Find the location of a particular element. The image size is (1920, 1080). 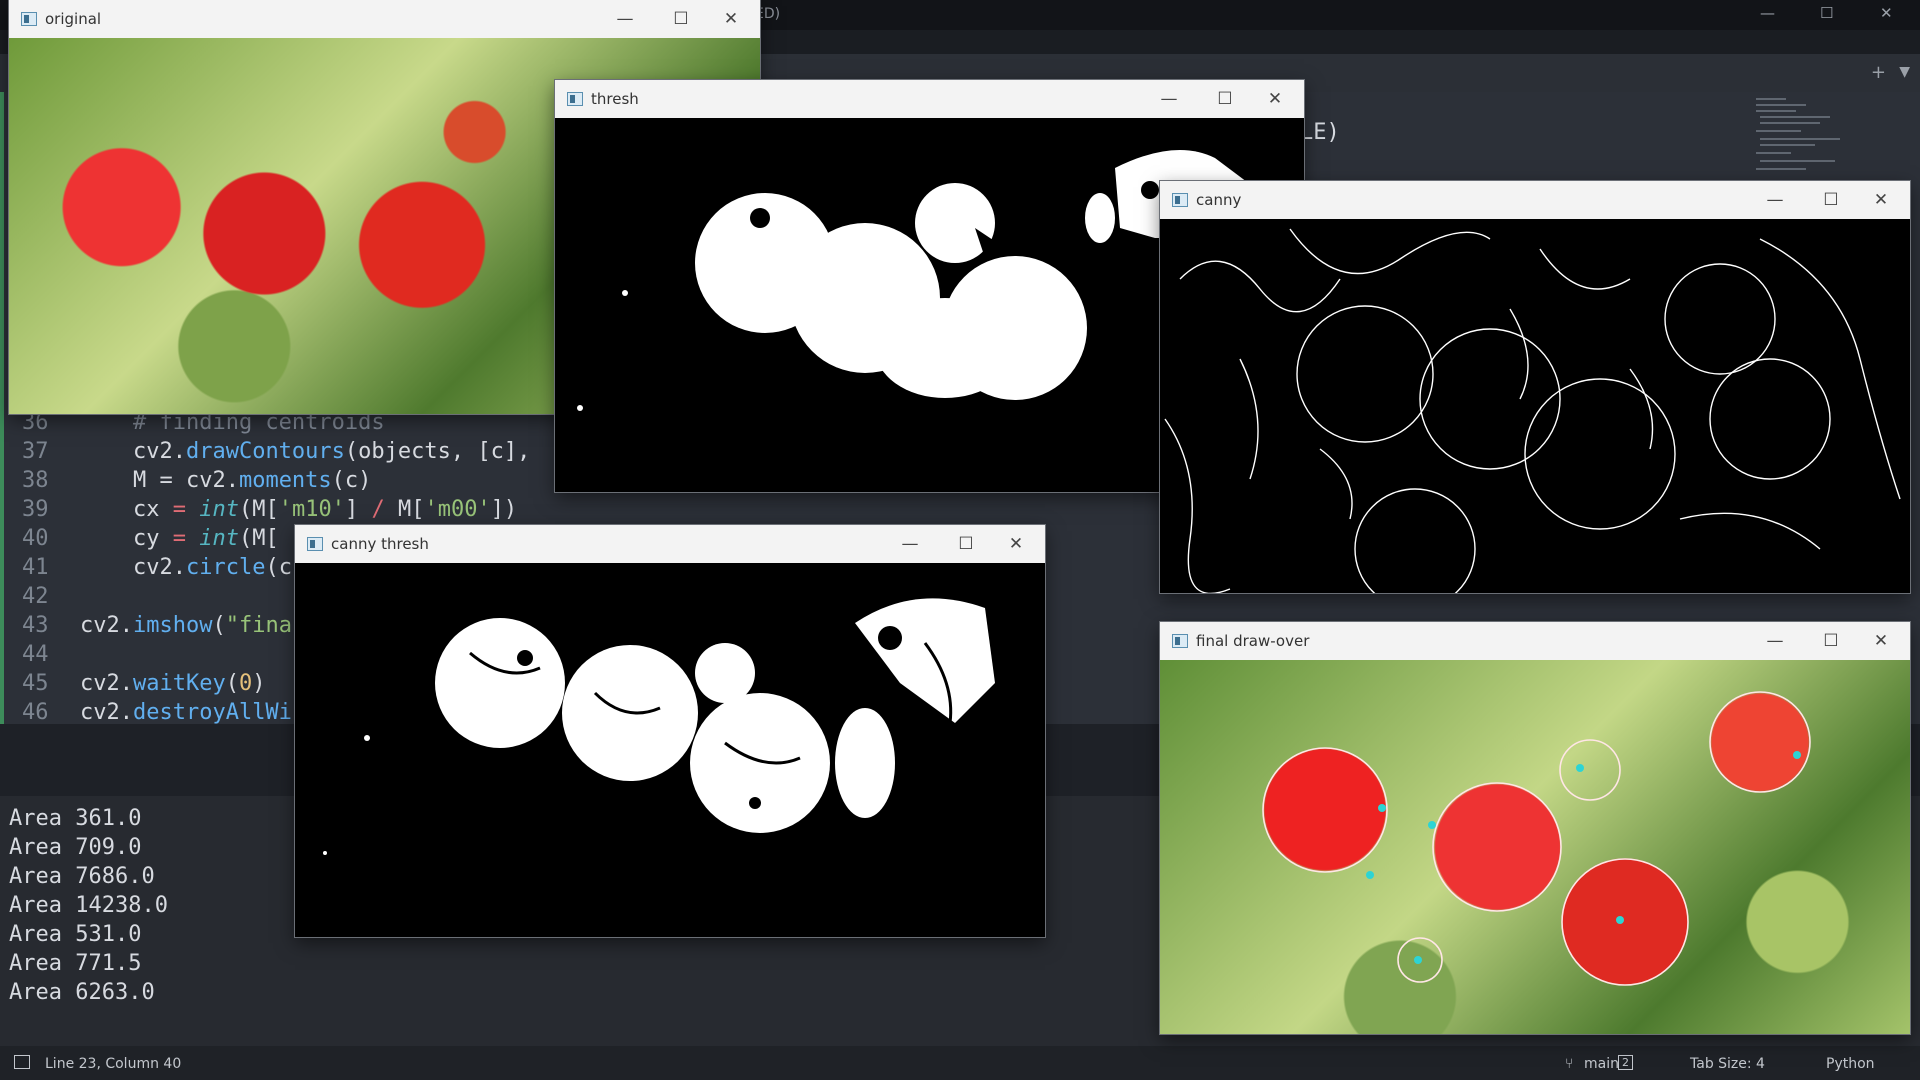

code-token: (c is located at coordinates (278, 567).